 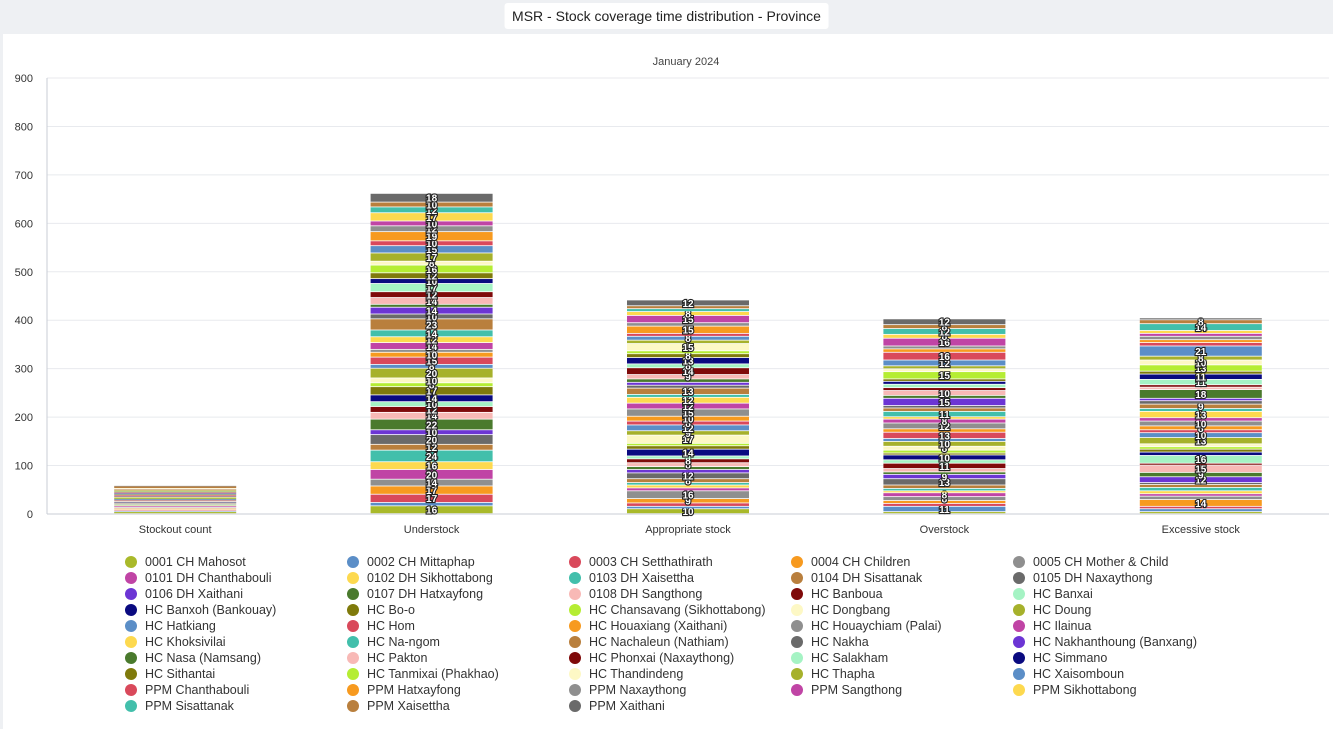 I want to click on legend-label: 0103 DH Xaisettha, so click(x=641, y=578).